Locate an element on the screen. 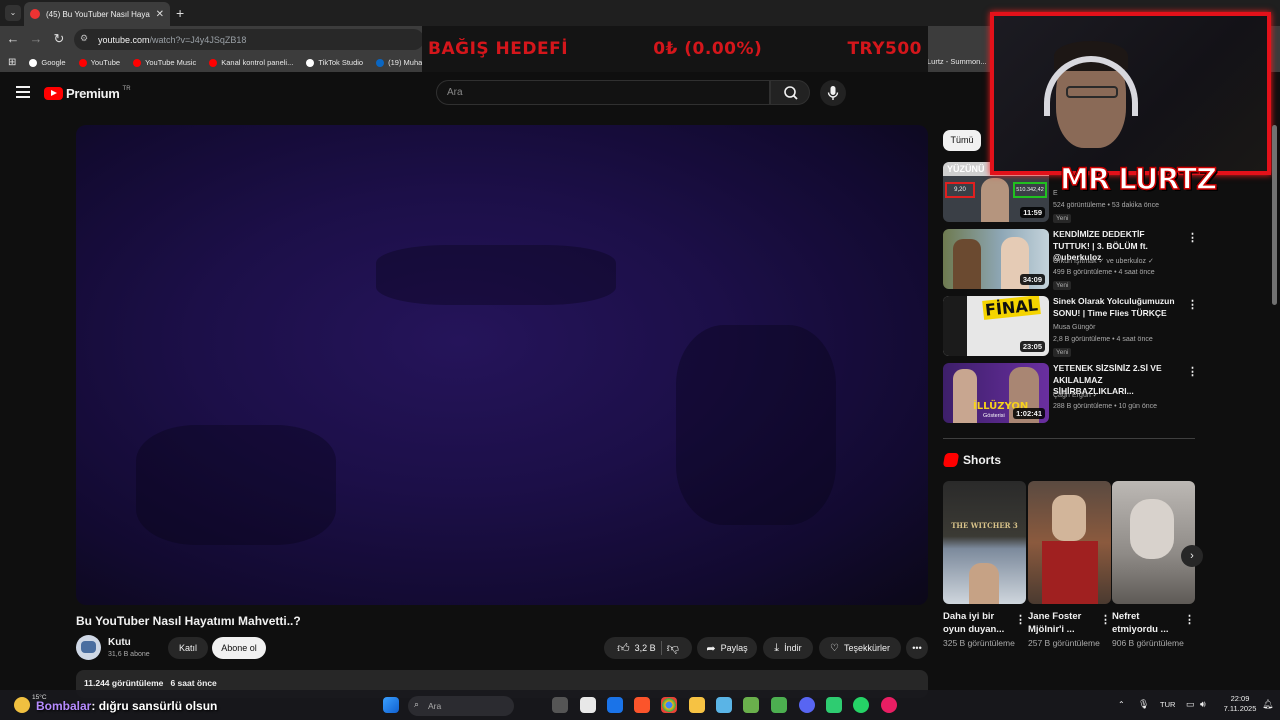  channel-name: Çağrı Ergün ✓ is located at coordinates (1076, 395).